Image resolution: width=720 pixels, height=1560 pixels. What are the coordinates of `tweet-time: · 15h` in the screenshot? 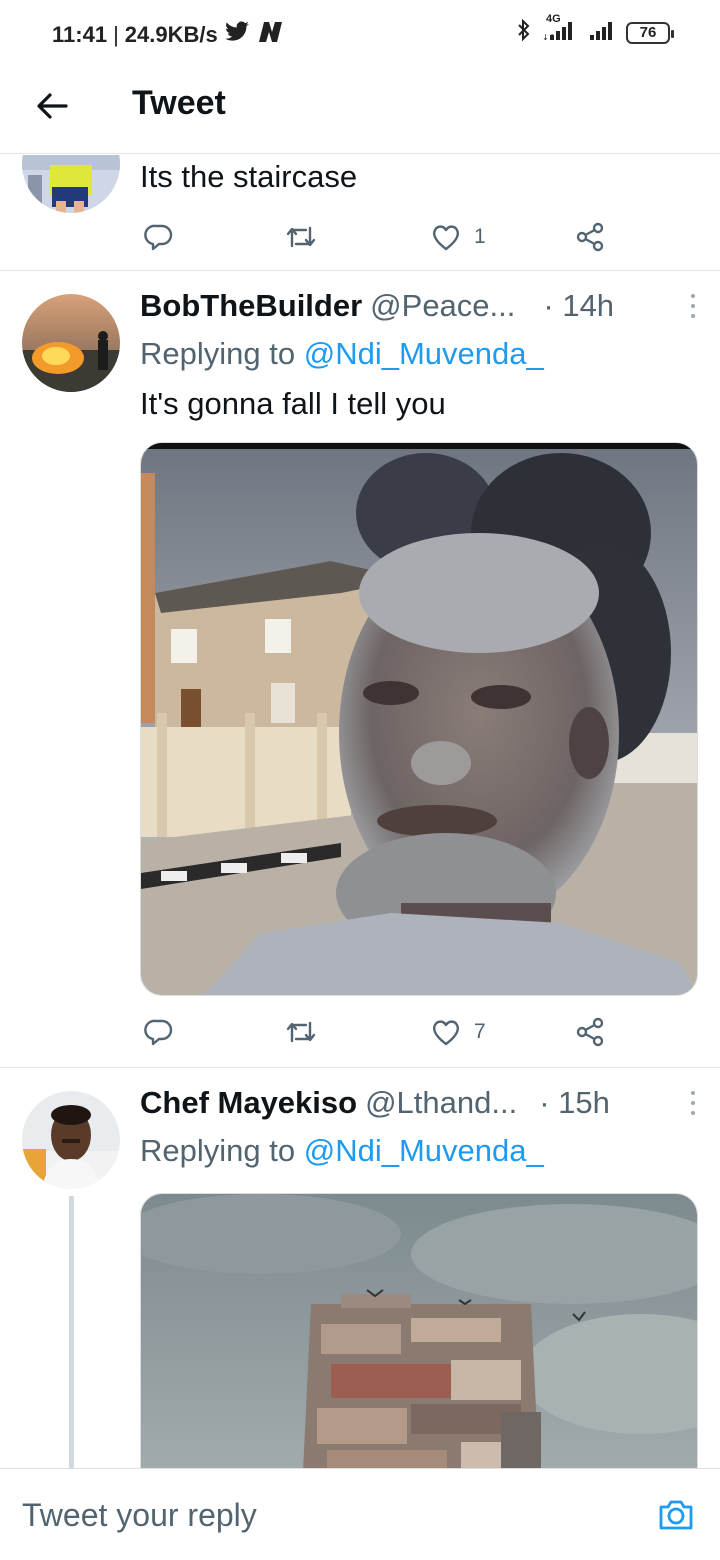 It's located at (574, 1102).